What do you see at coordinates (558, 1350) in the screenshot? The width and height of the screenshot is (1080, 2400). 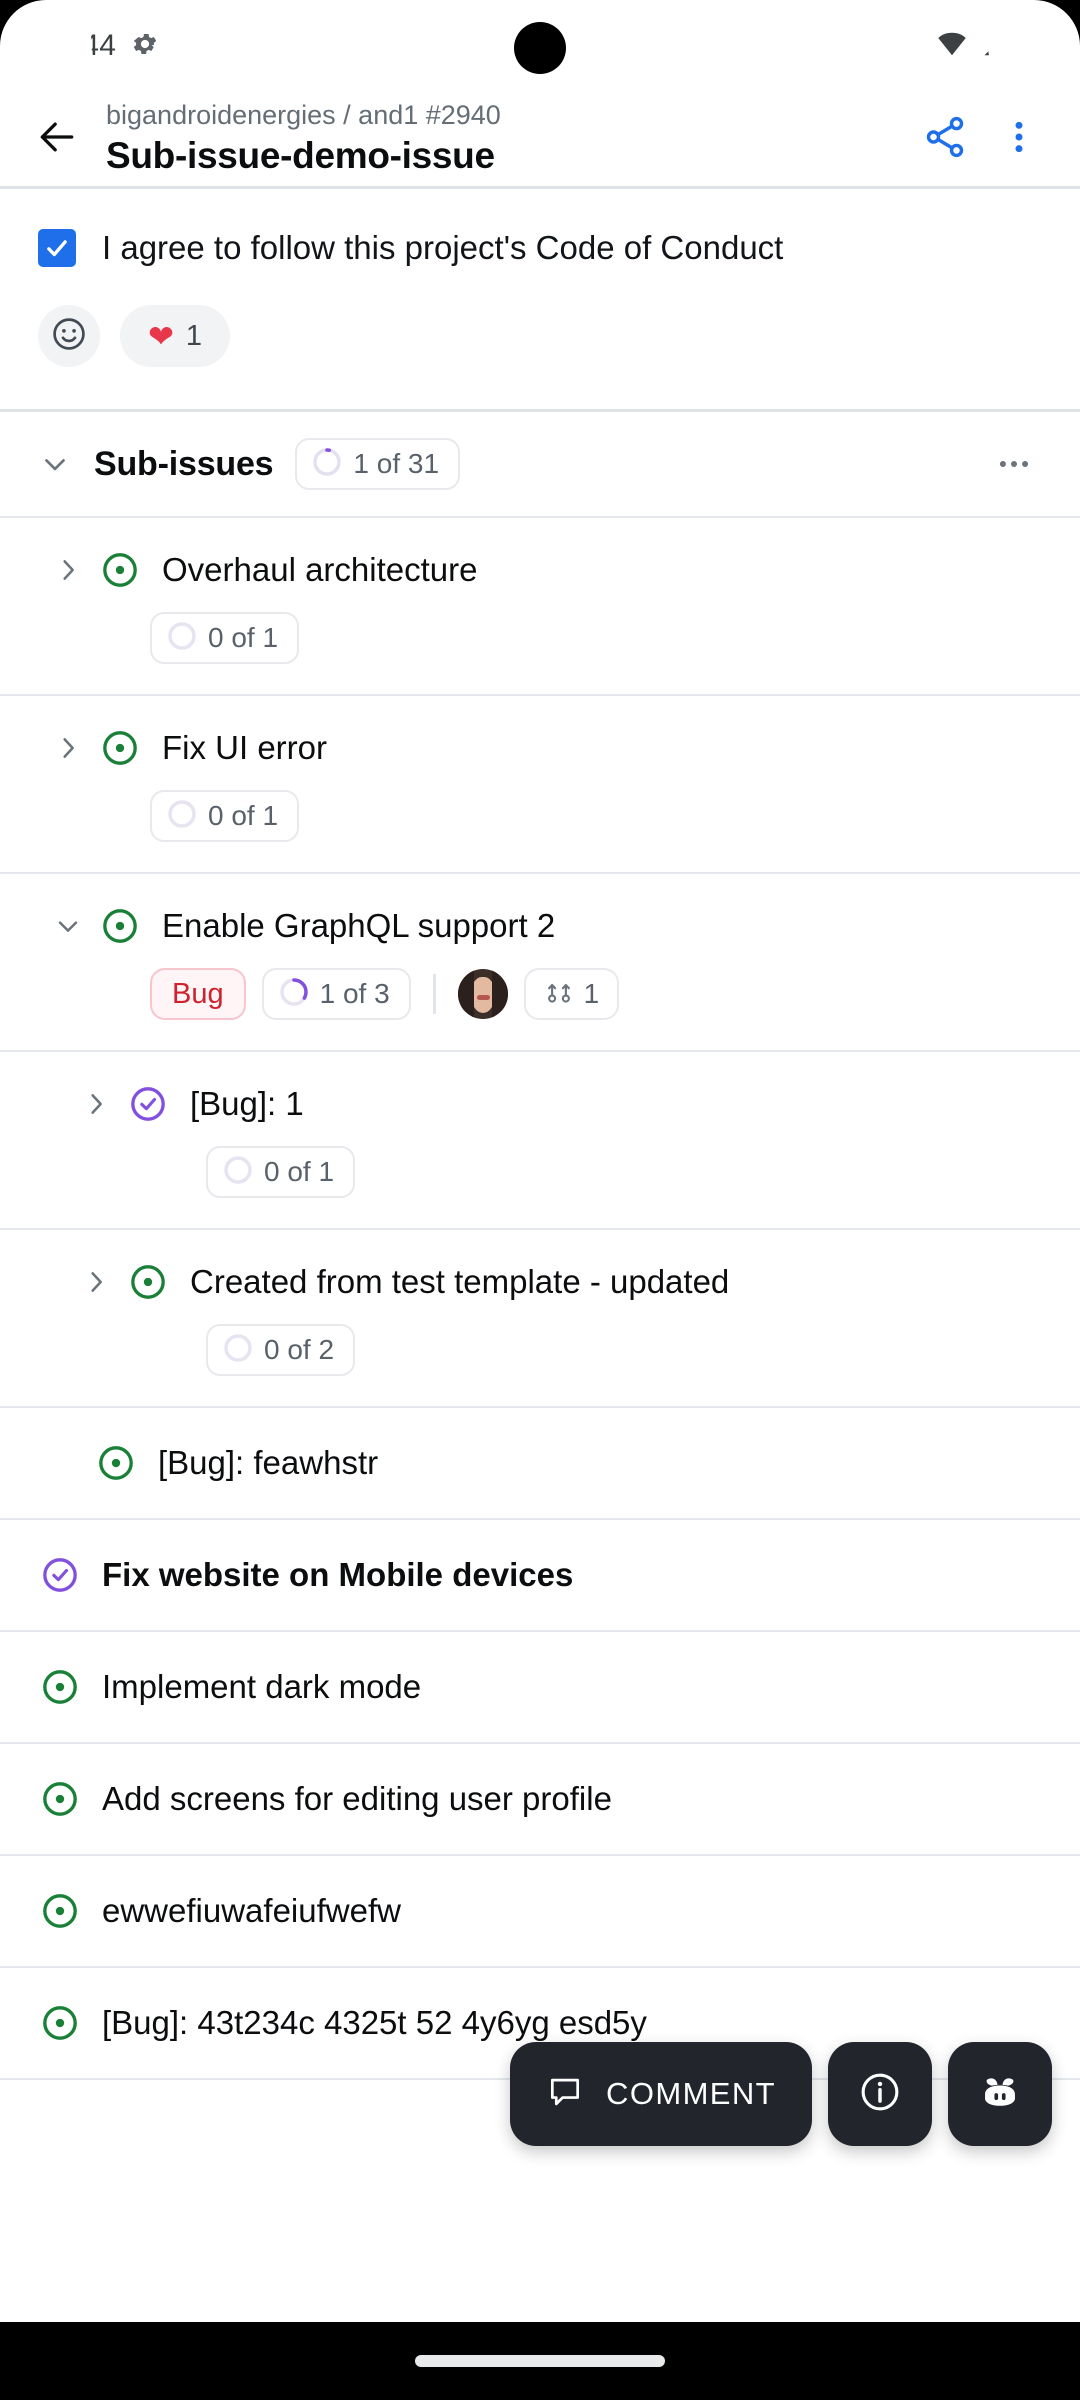 I see `sub-issue-meta: 0 of 2` at bounding box center [558, 1350].